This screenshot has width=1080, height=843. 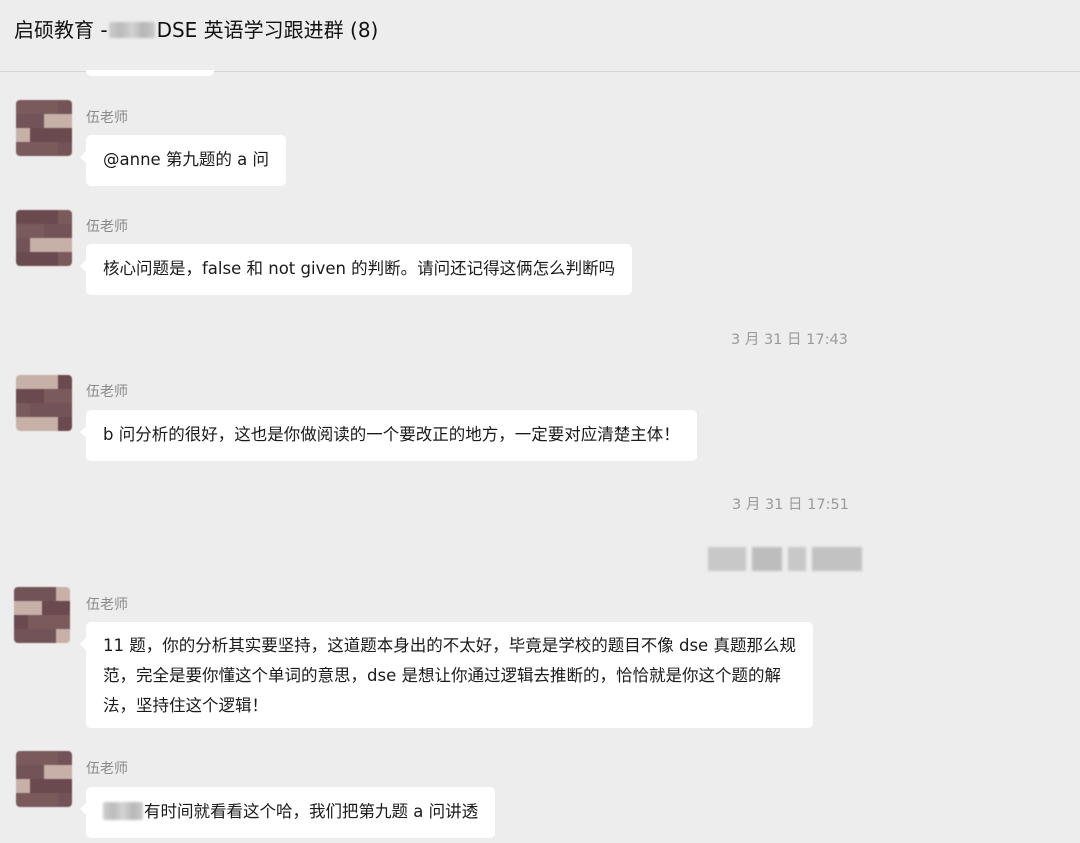 What do you see at coordinates (186, 159) in the screenshot?
I see `message-text: @anne 第九题的 a 问` at bounding box center [186, 159].